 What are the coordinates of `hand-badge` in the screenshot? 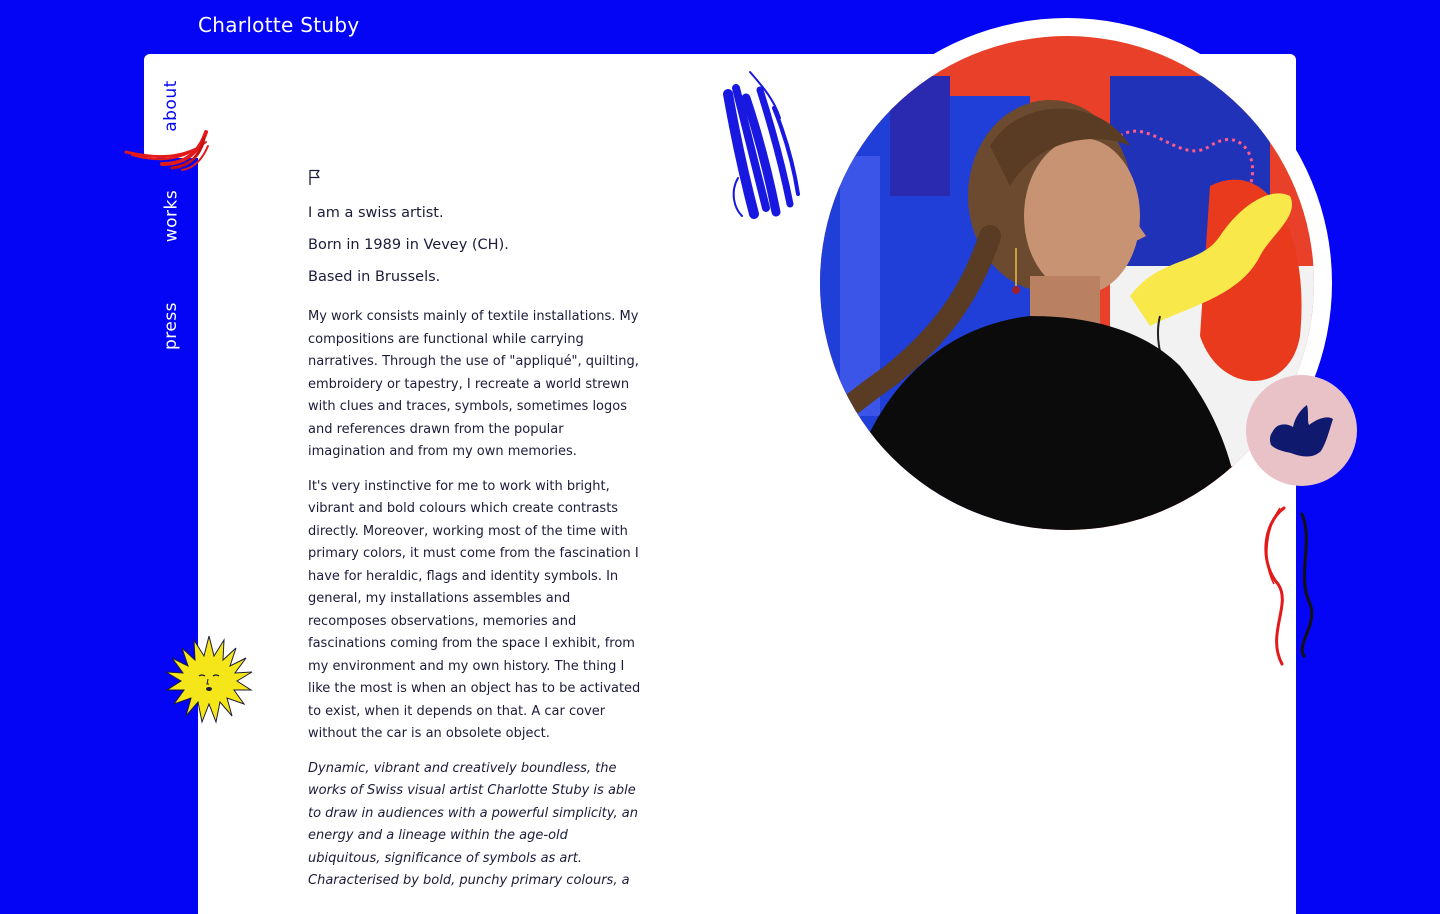 It's located at (1301, 430).